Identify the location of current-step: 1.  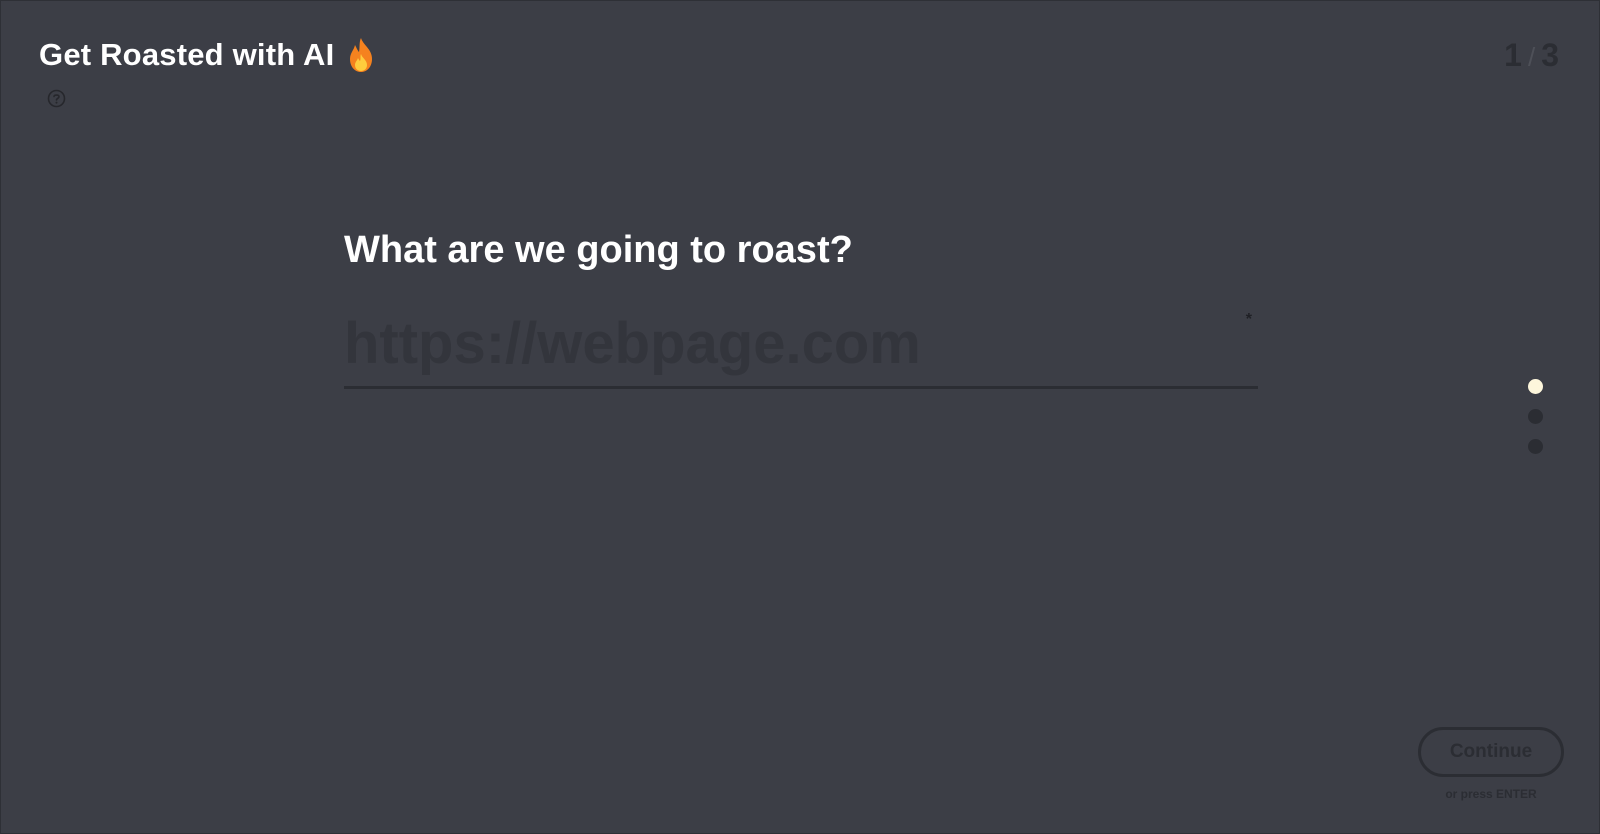
(1513, 55).